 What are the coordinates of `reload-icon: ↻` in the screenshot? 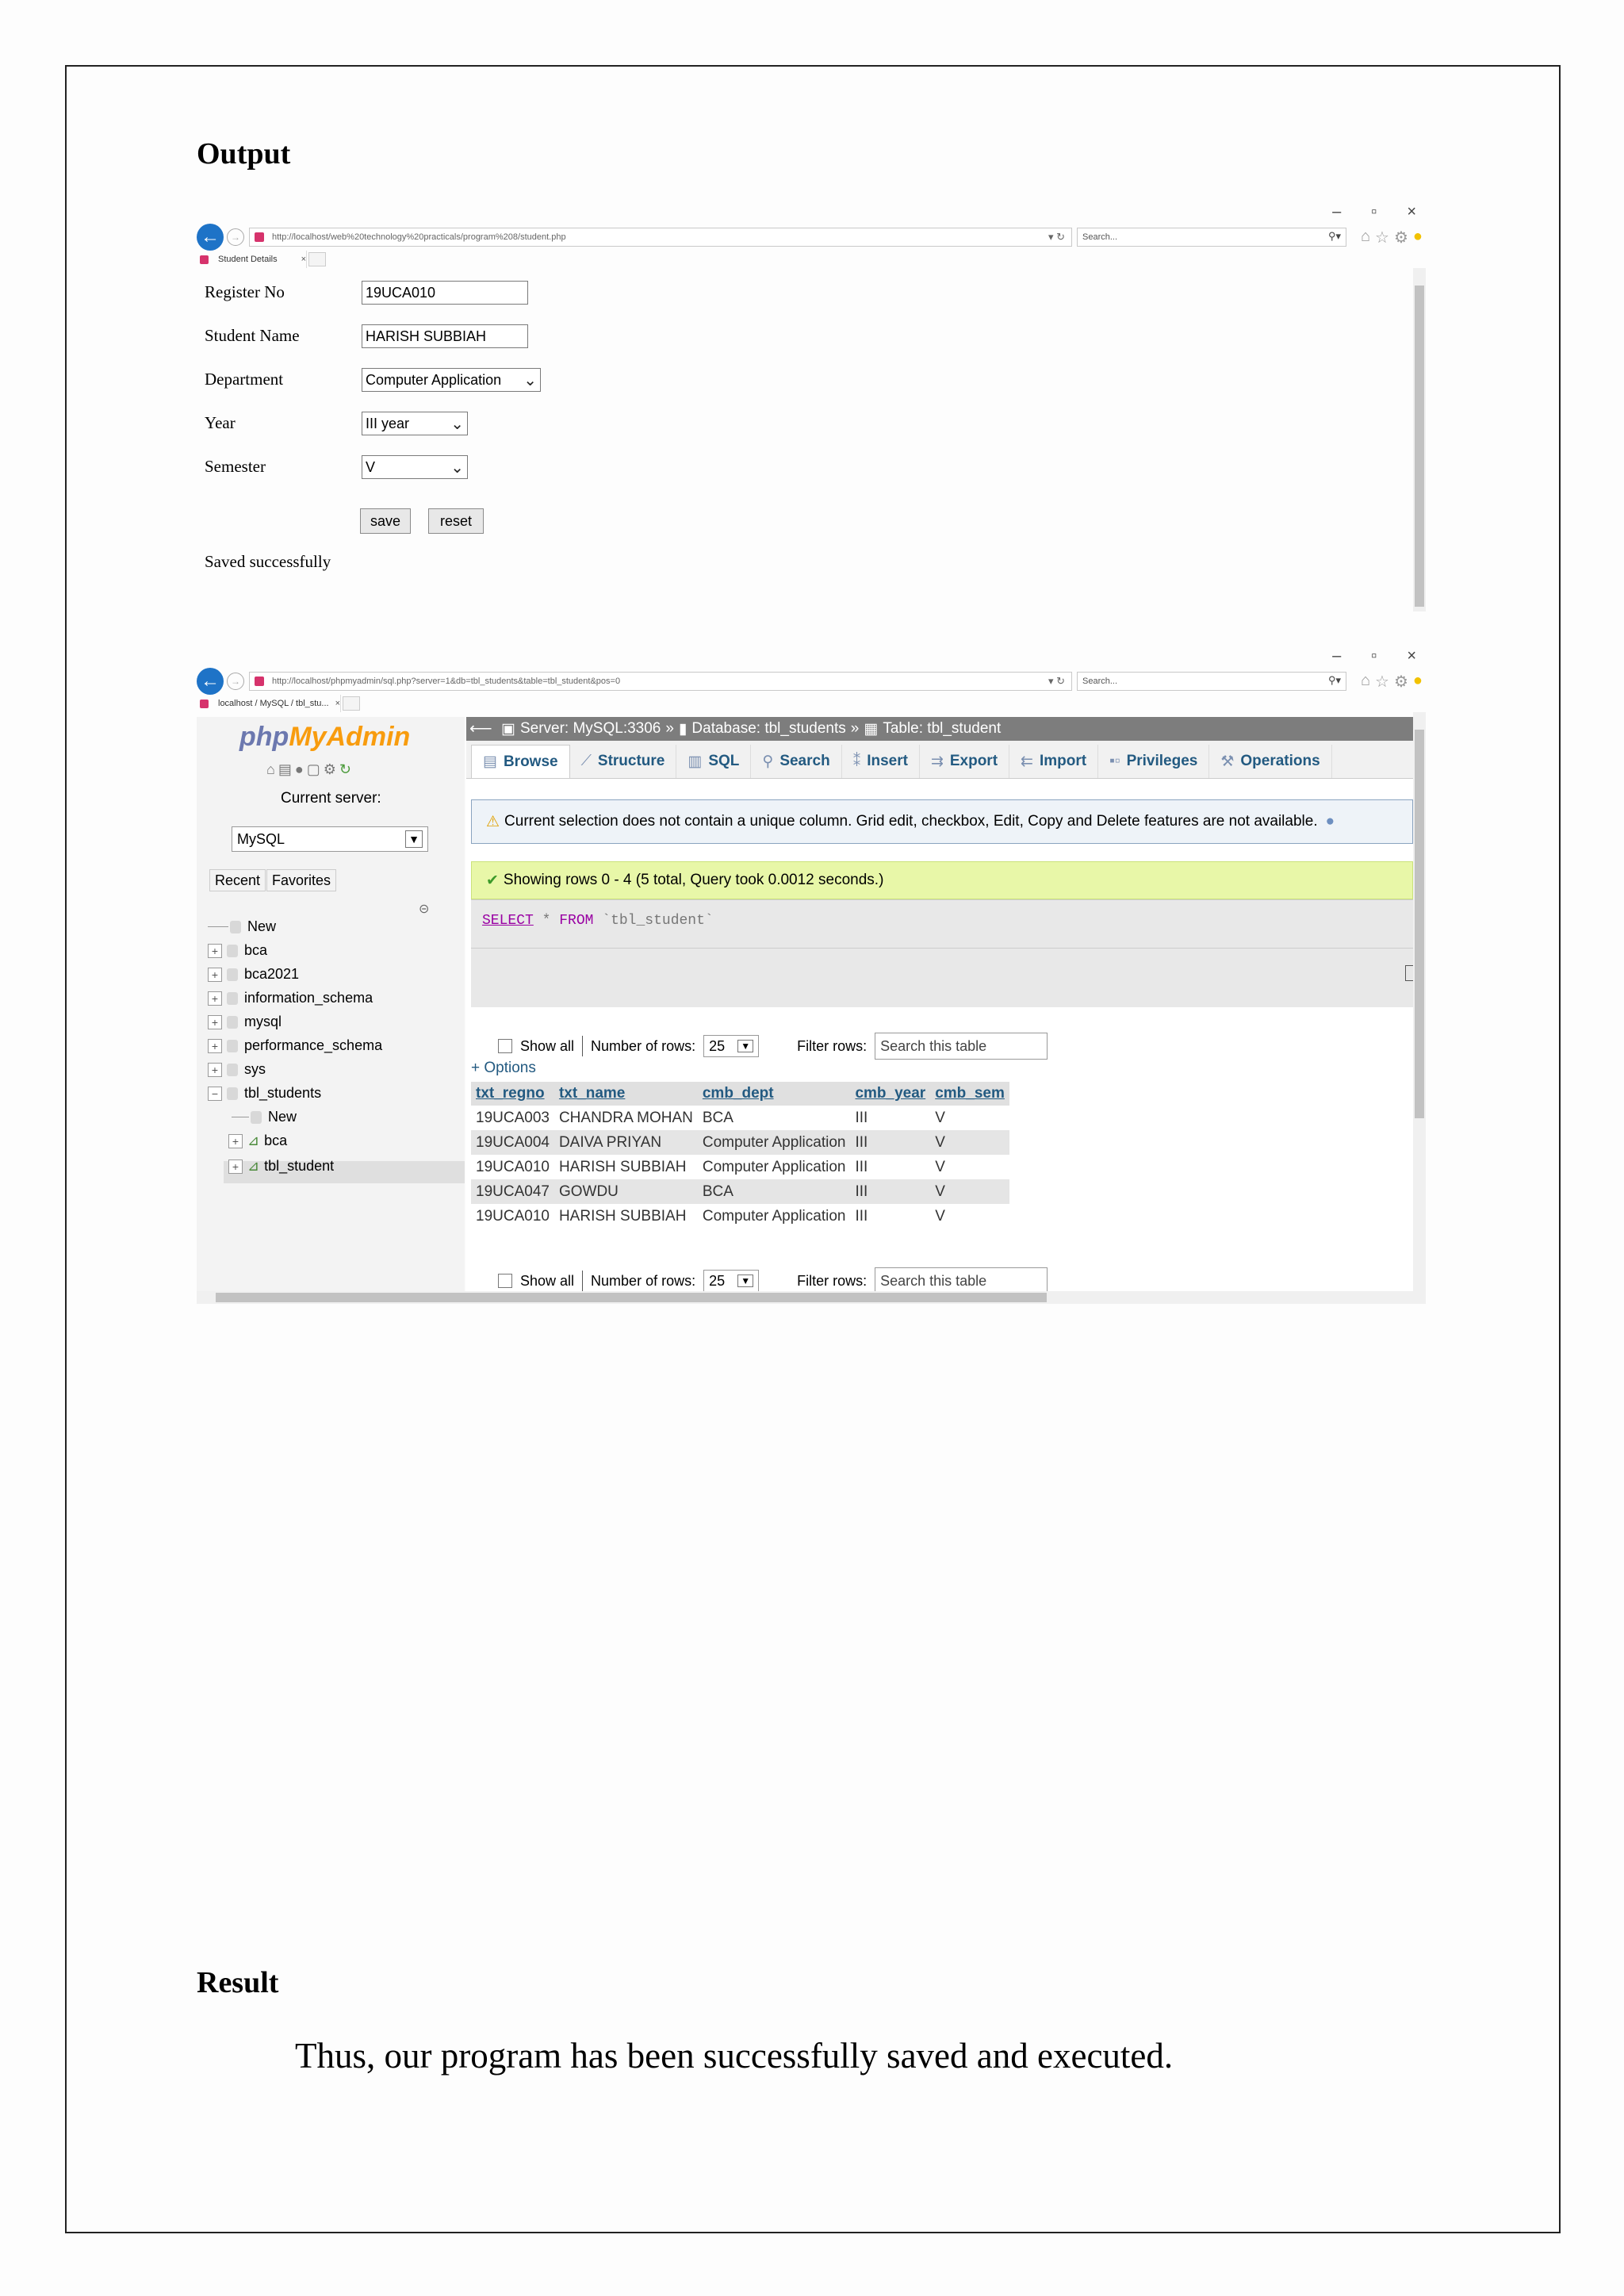 It's located at (346, 769).